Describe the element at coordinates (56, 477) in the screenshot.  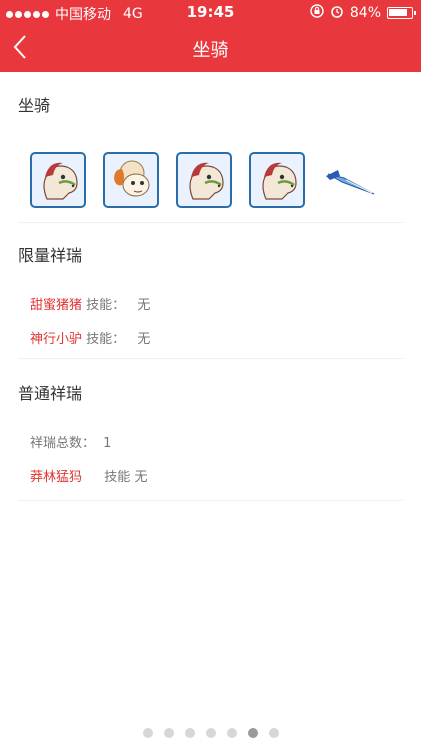
I see `mount-name: 莽林猛犸` at that location.